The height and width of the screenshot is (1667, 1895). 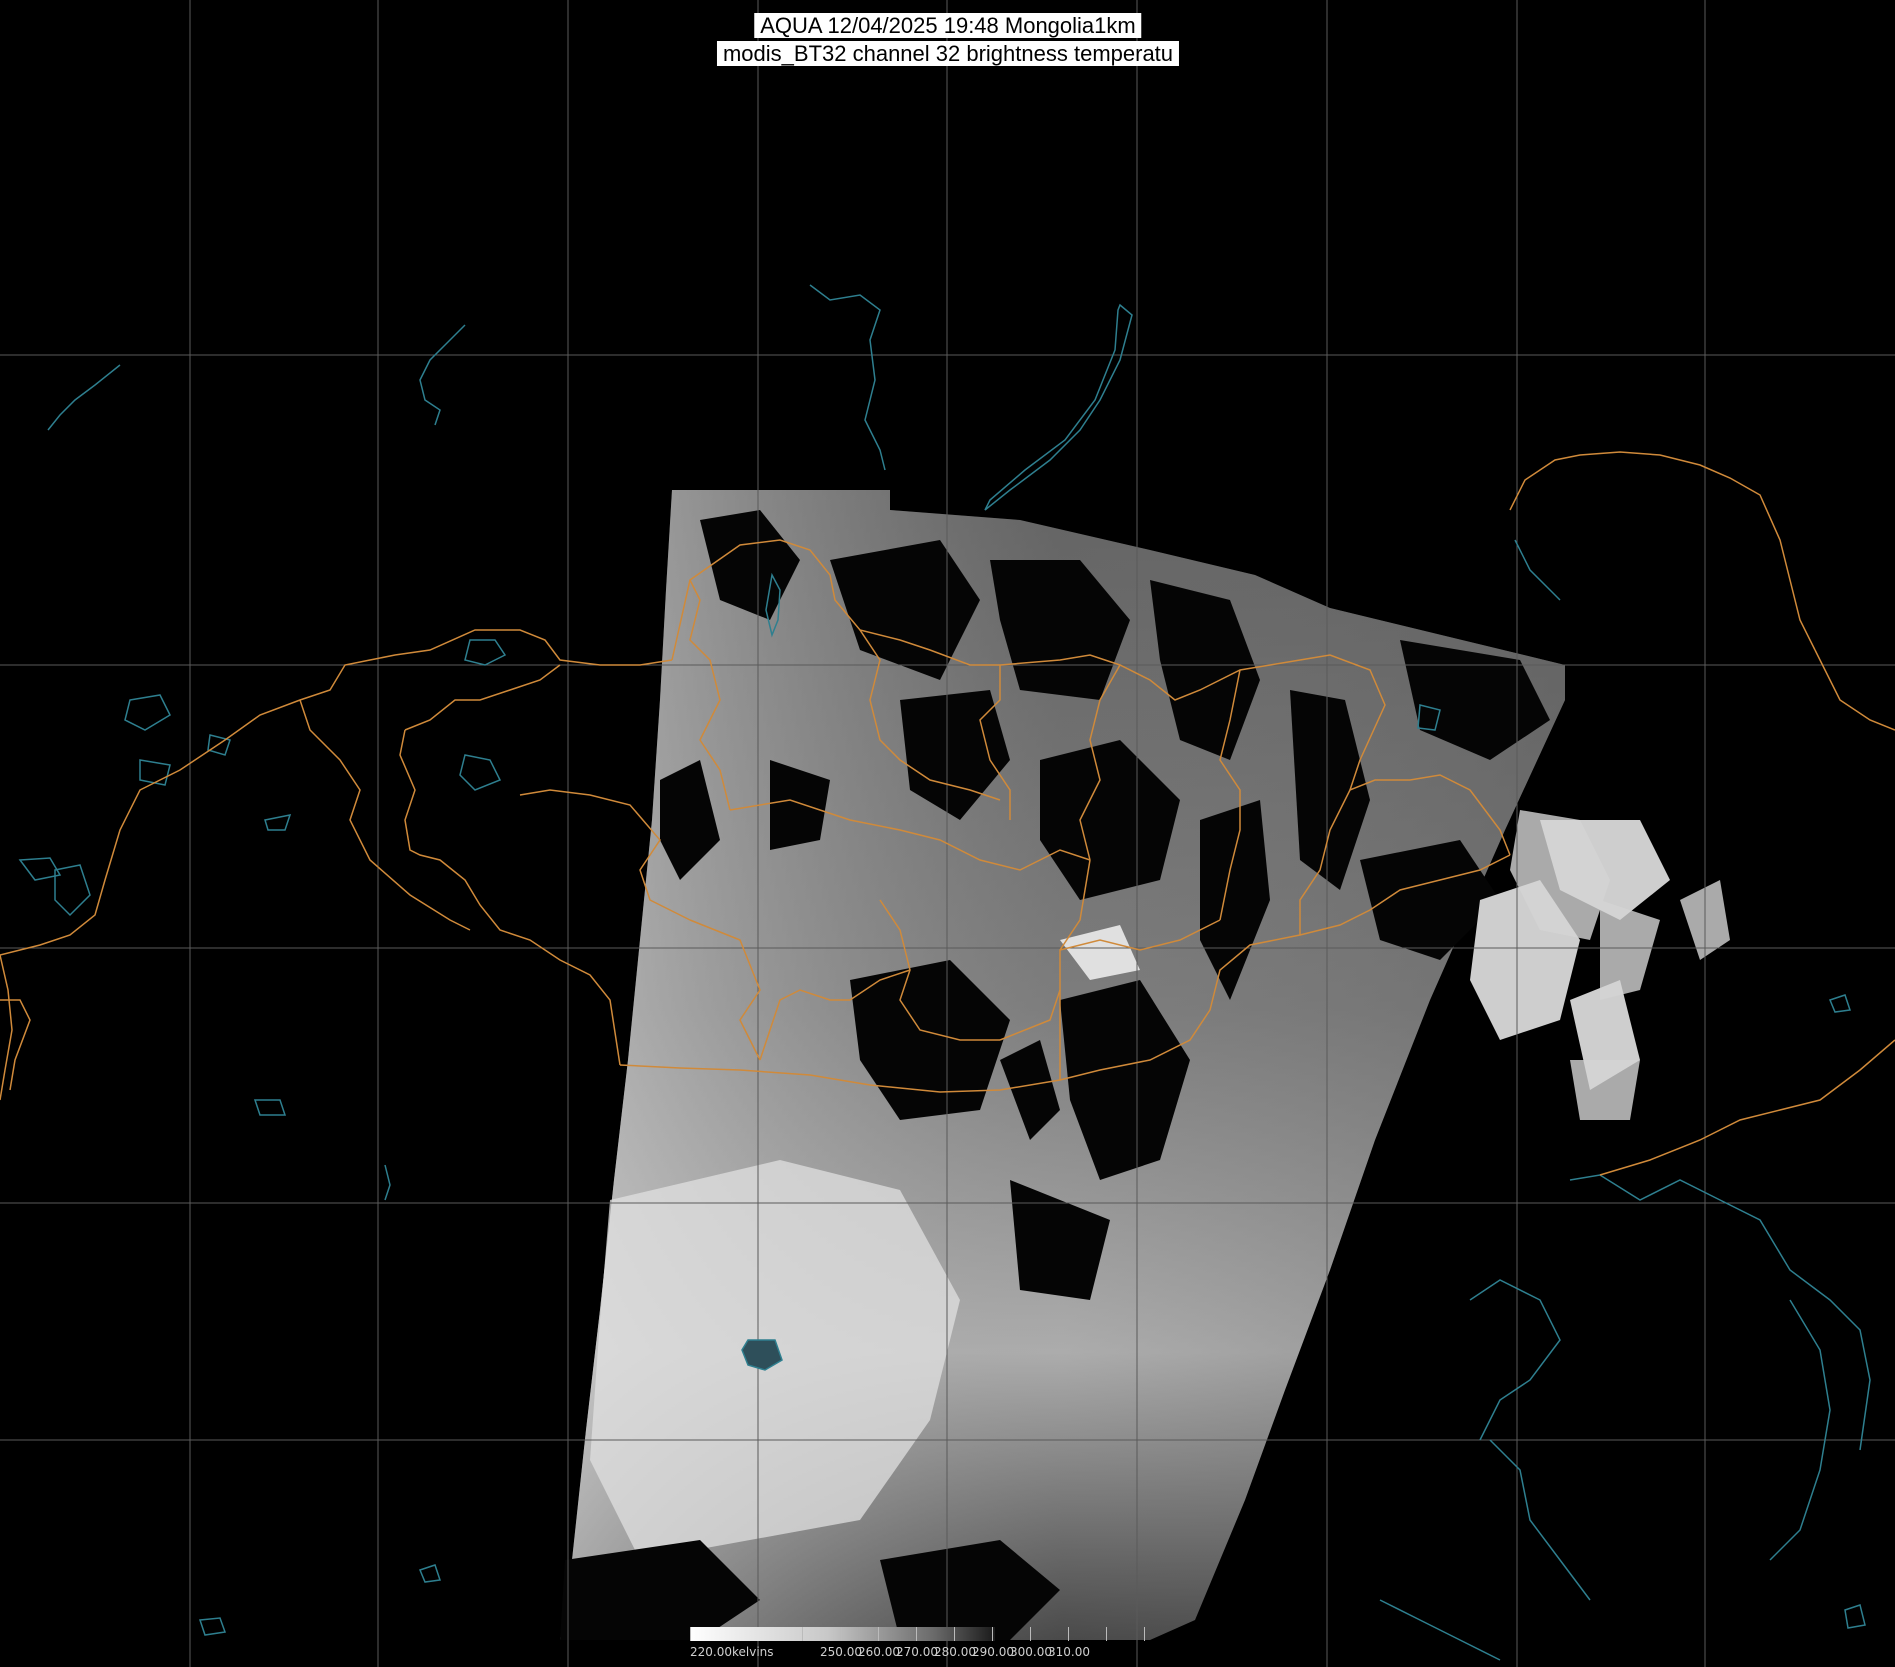 What do you see at coordinates (1058, 407) in the screenshot?
I see `lake-baikal` at bounding box center [1058, 407].